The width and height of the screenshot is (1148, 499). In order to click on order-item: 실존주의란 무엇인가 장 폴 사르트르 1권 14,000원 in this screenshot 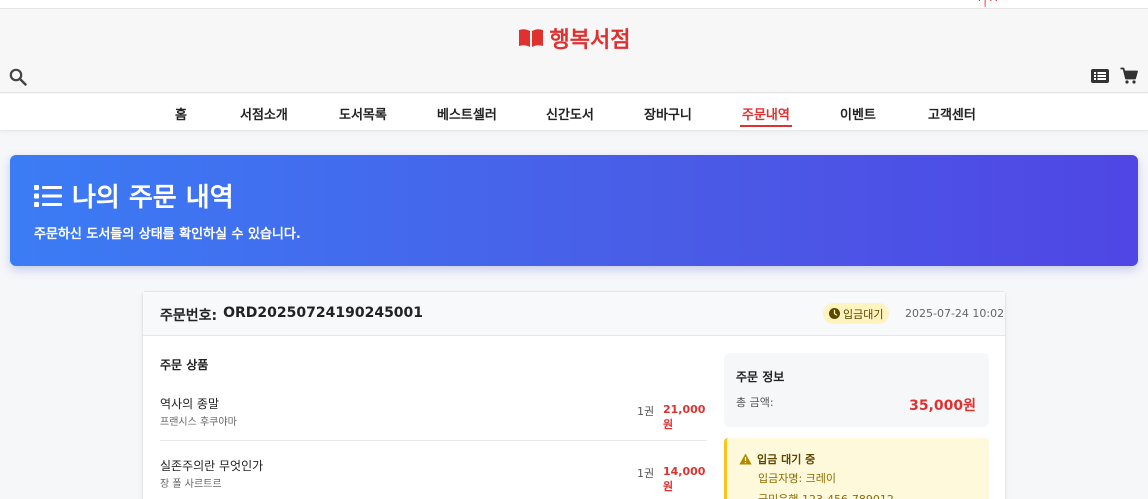, I will do `click(433, 477)`.